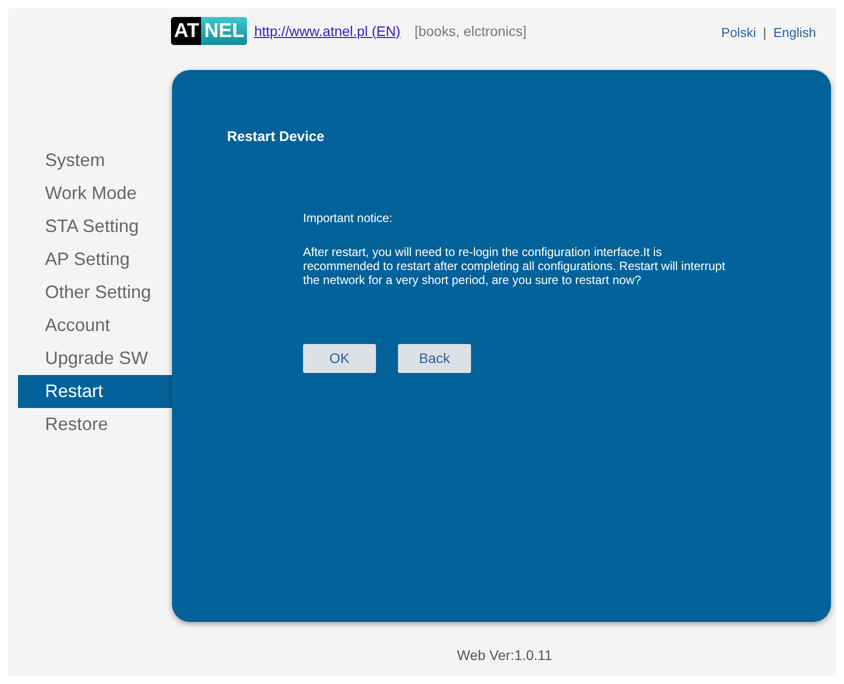  What do you see at coordinates (95, 424) in the screenshot?
I see `sidebar-item: Restore` at bounding box center [95, 424].